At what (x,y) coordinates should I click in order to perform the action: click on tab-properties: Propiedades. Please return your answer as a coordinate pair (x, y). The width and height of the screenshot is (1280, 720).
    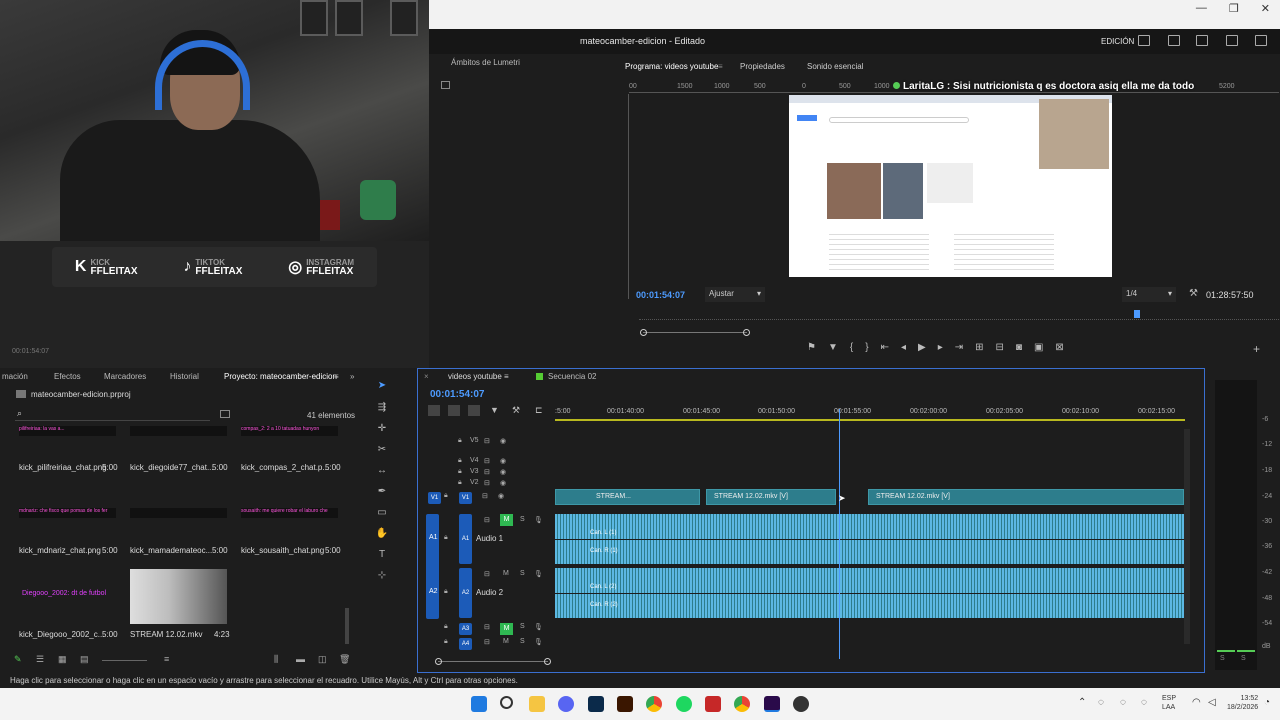
    Looking at the image, I should click on (762, 66).